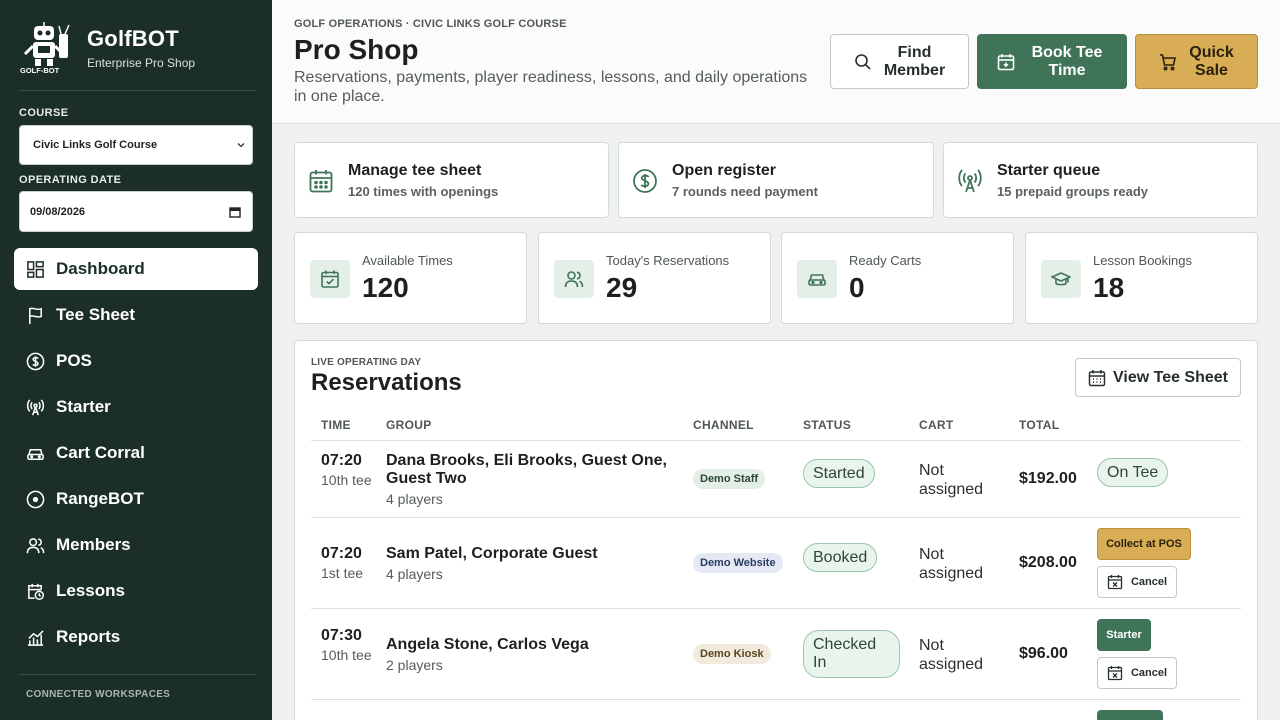  I want to click on operating-date-value: 09/08/2026, so click(58, 211).